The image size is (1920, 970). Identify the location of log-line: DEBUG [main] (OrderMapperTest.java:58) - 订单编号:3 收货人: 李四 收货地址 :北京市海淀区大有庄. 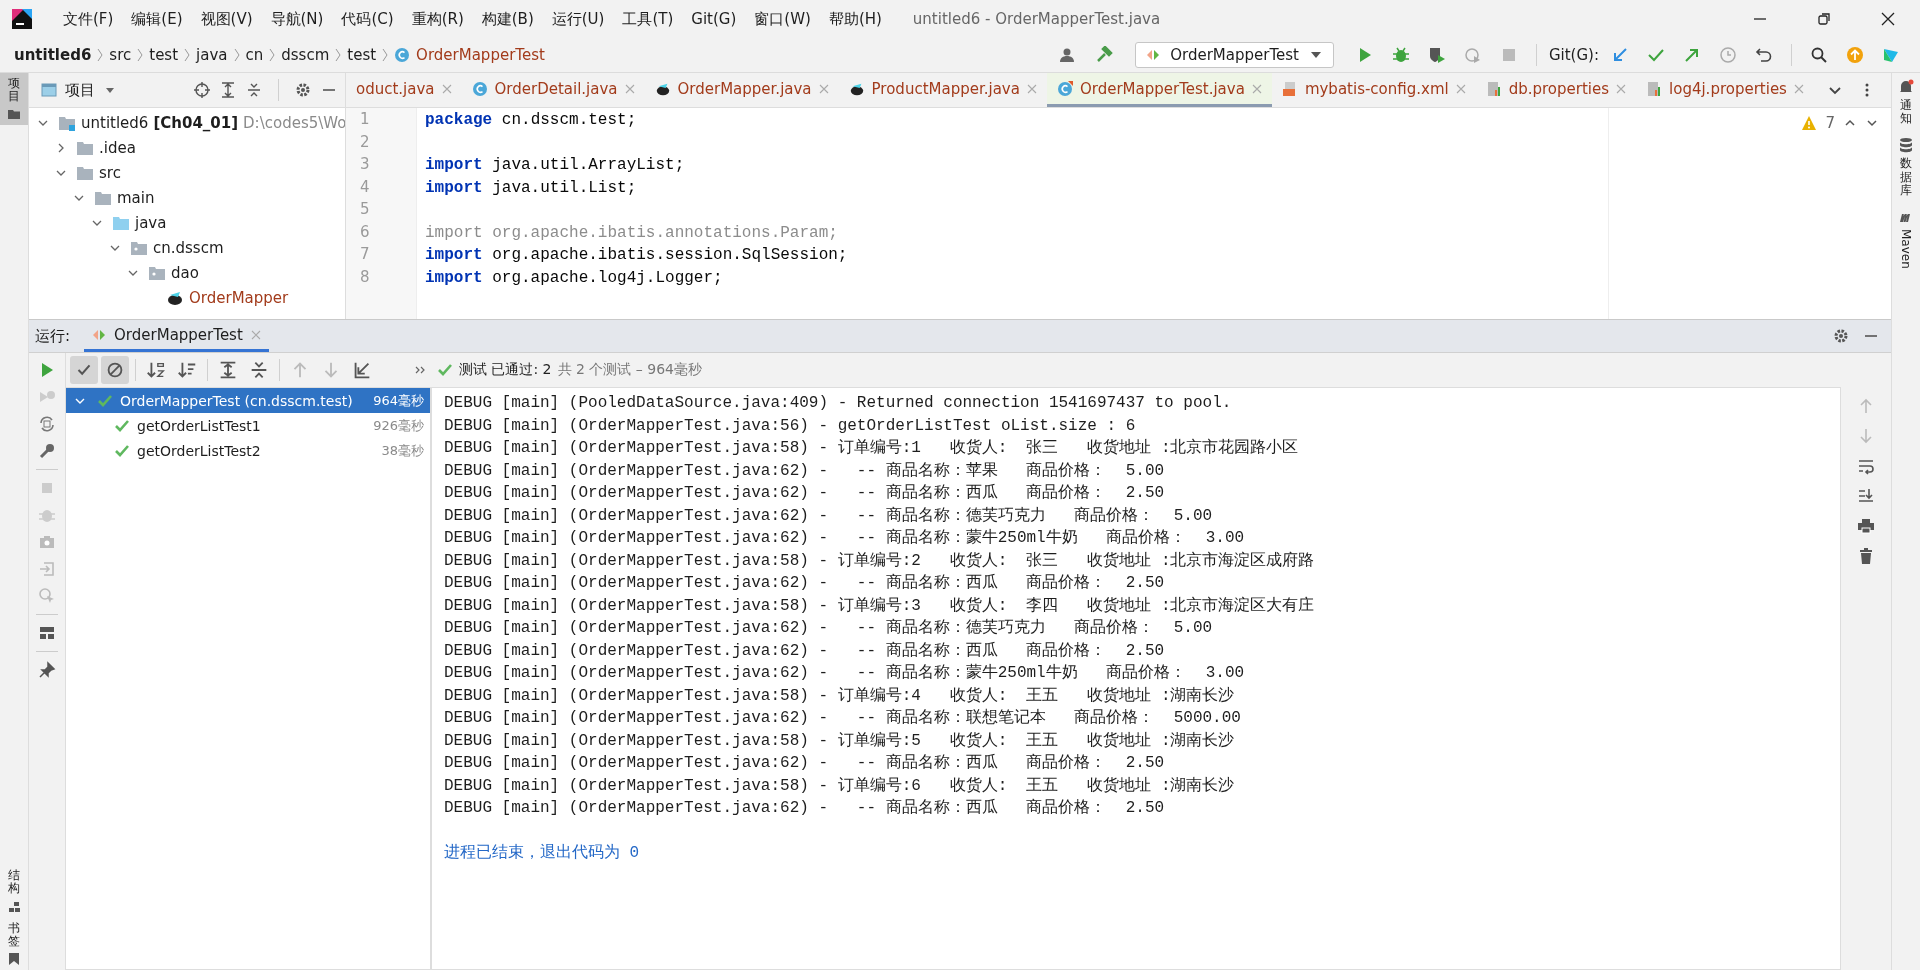
(879, 605).